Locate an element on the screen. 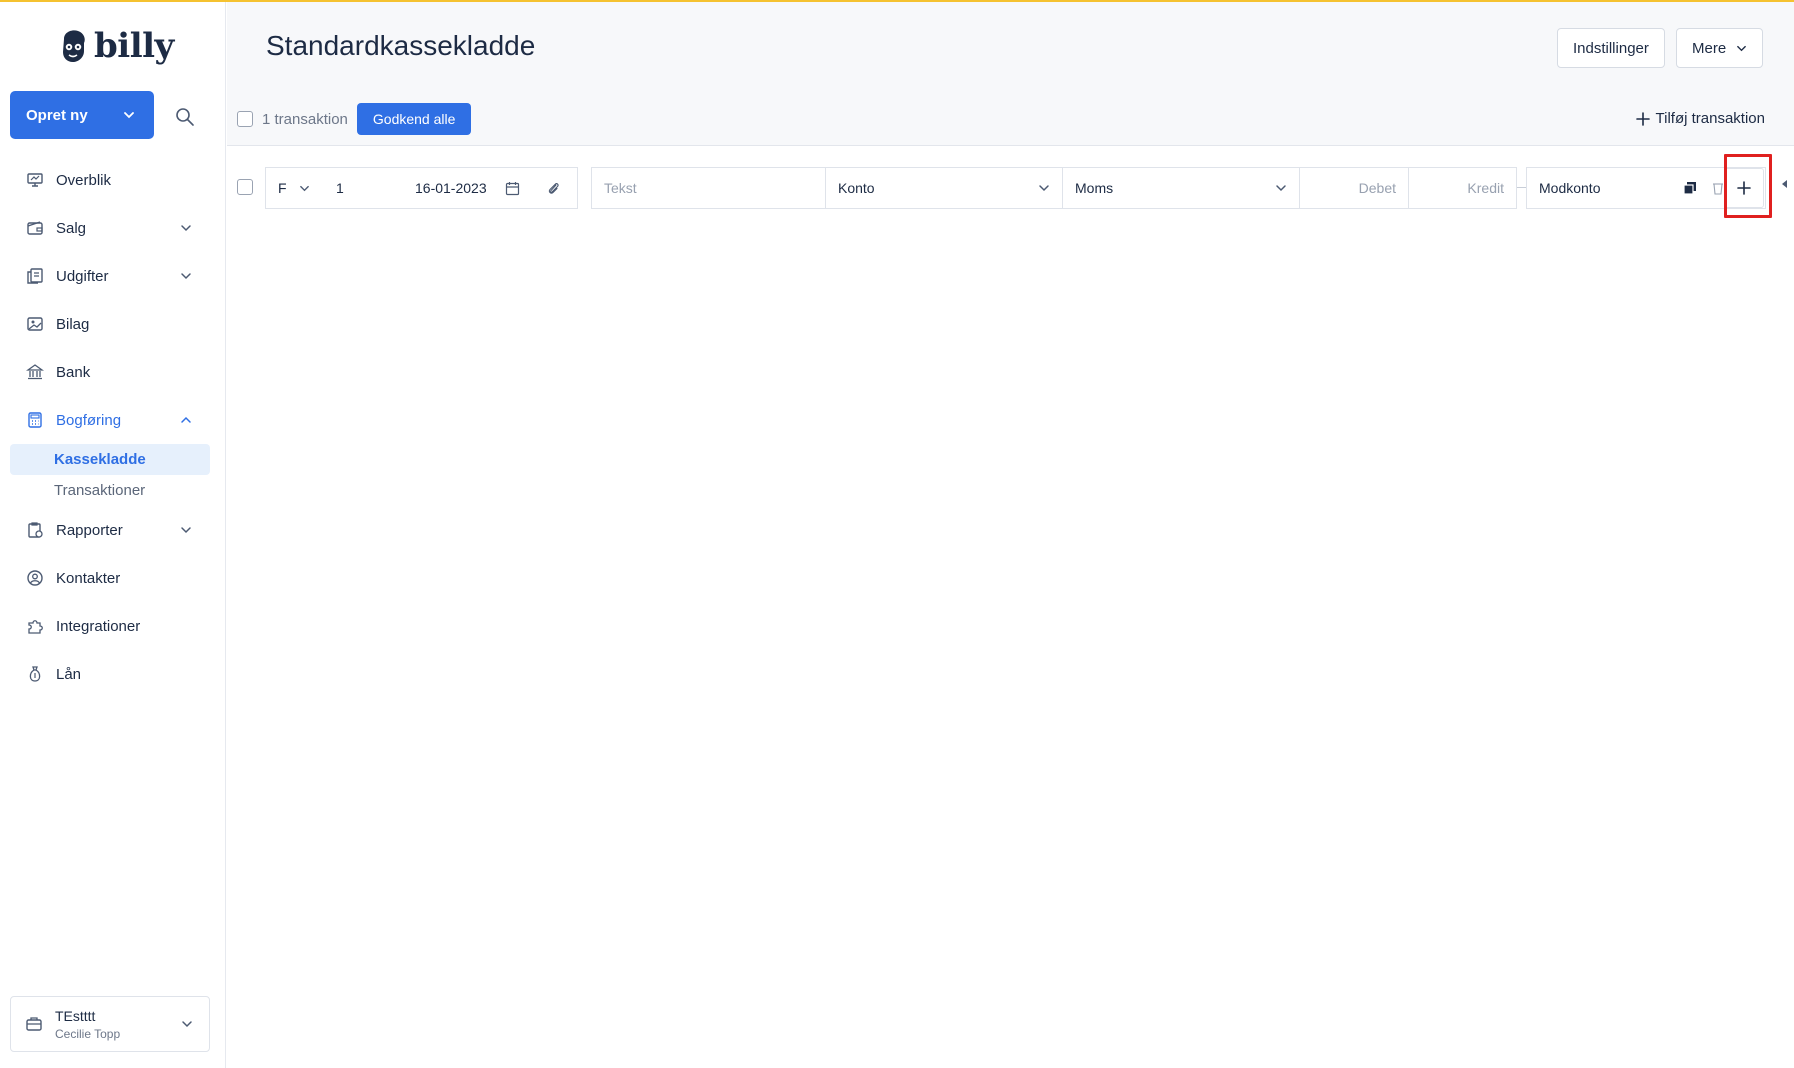 This screenshot has width=1794, height=1068. bank-icon is located at coordinates (35, 372).